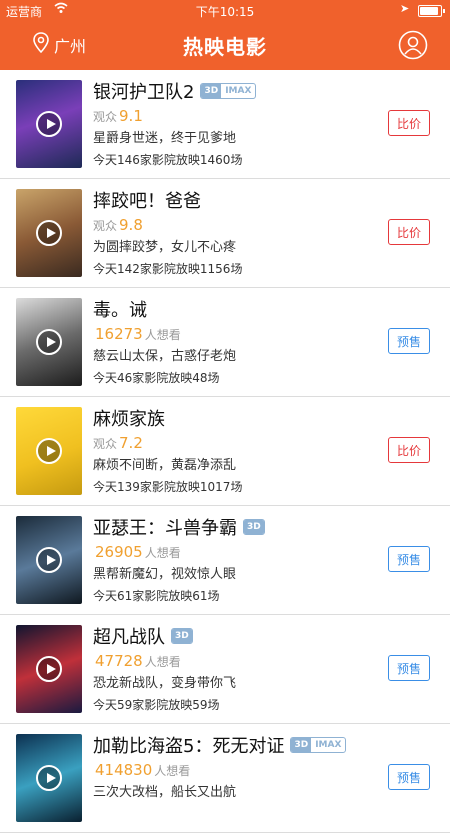 The height and width of the screenshot is (833, 450). I want to click on movie-title: 毒。诫, so click(120, 310).